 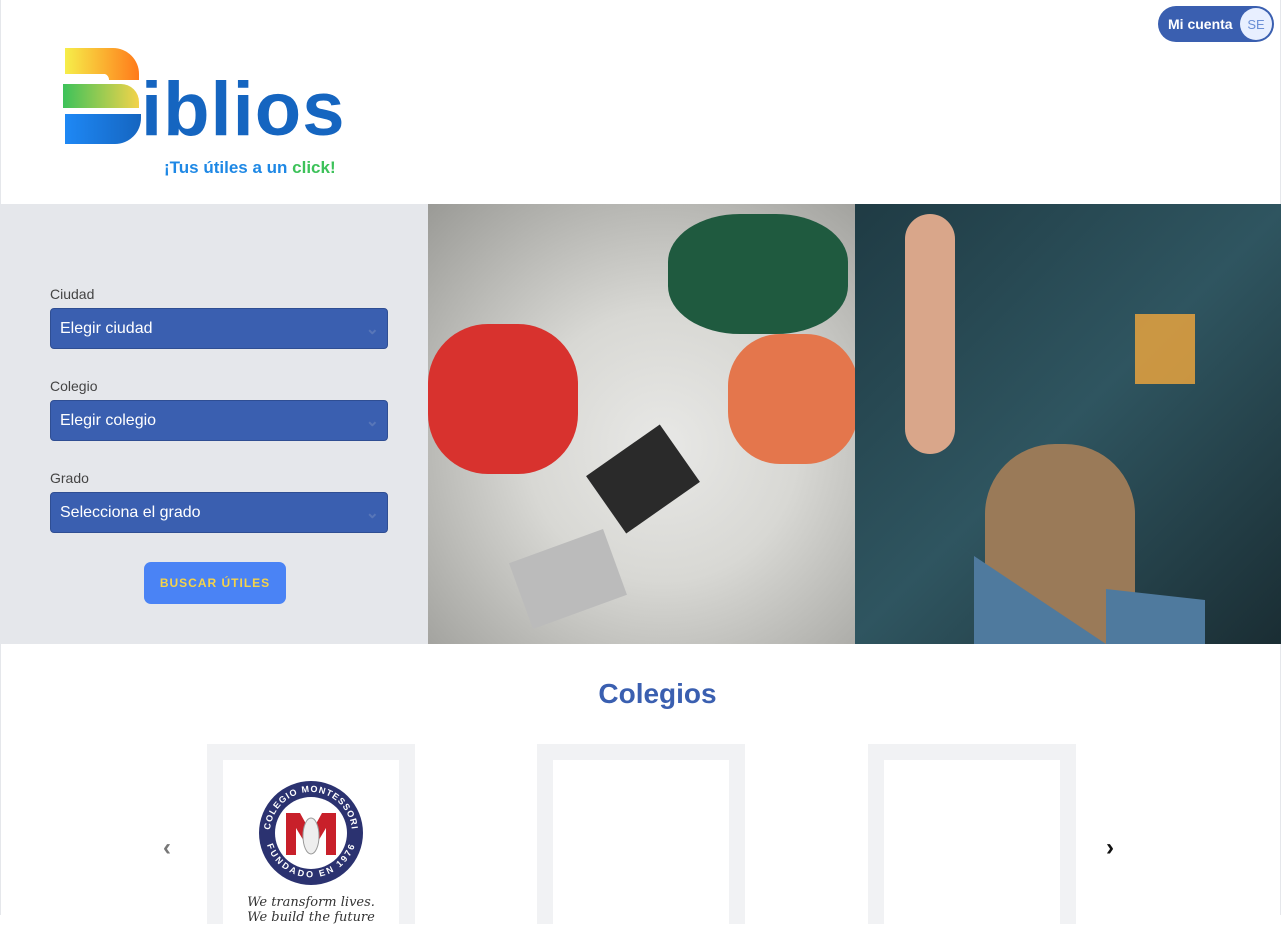 What do you see at coordinates (314, 167) in the screenshot?
I see `tagline-accent: click!` at bounding box center [314, 167].